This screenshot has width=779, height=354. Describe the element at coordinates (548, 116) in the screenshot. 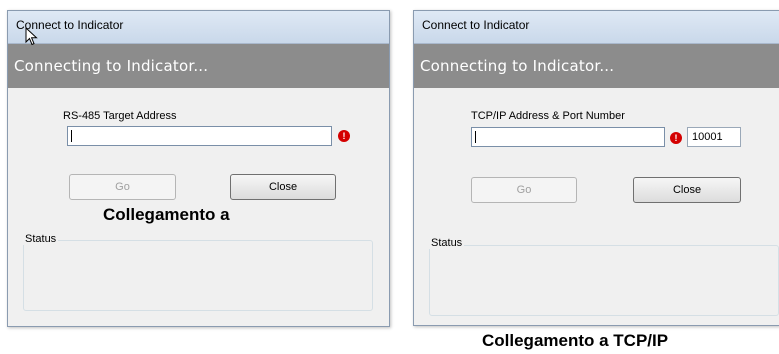

I see `tcpip-address-label: TCP/IP Address & Port Number` at that location.